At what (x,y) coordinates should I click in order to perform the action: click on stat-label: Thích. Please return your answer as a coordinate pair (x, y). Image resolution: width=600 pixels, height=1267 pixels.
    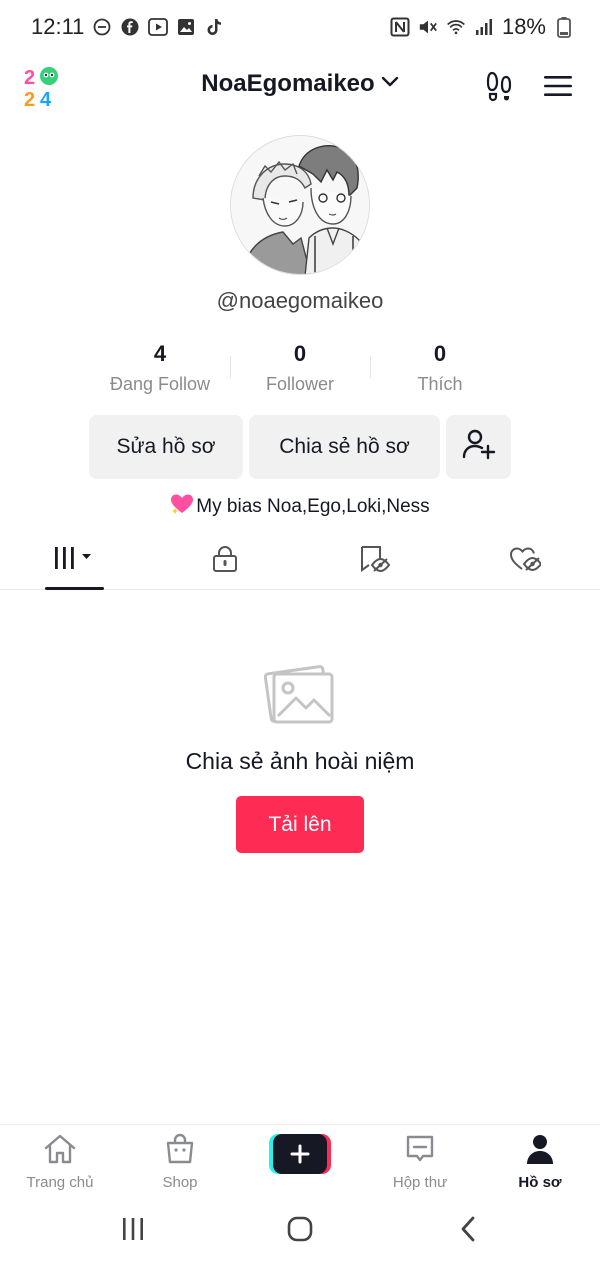
    Looking at the image, I should click on (440, 384).